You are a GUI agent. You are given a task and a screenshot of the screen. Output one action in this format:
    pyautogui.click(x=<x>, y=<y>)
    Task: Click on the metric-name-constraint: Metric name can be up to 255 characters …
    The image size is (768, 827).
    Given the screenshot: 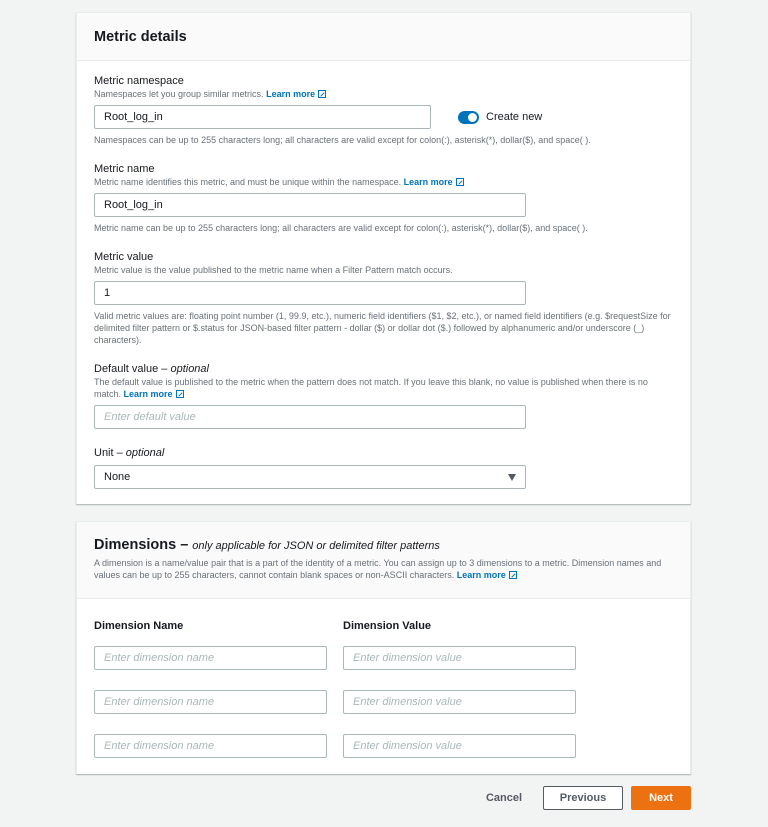 What is the action you would take?
    pyautogui.click(x=341, y=228)
    